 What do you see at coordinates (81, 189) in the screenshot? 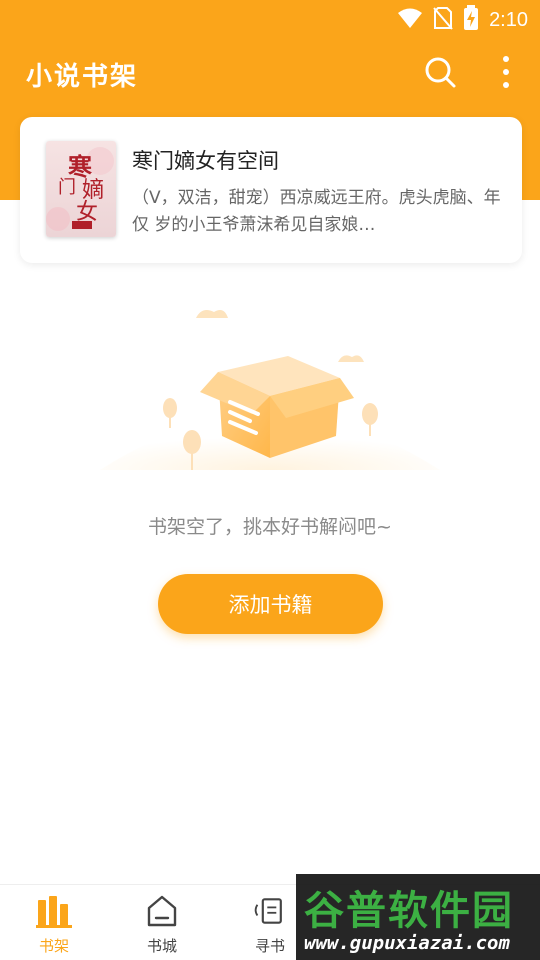
I see `book-cover: 寒 门 嫡 女` at bounding box center [81, 189].